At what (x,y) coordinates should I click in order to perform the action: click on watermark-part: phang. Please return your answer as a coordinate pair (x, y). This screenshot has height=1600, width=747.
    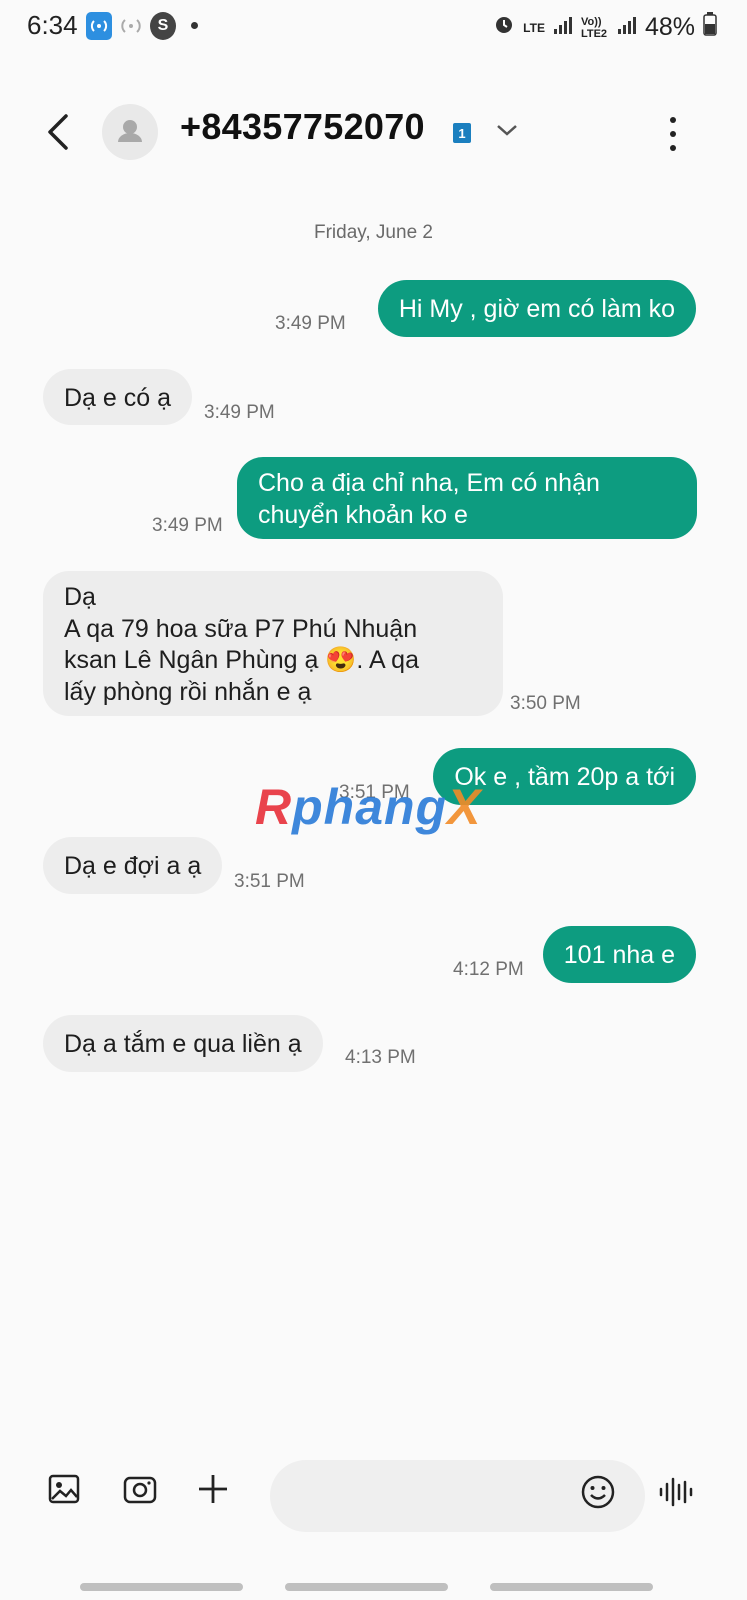
    Looking at the image, I should click on (370, 807).